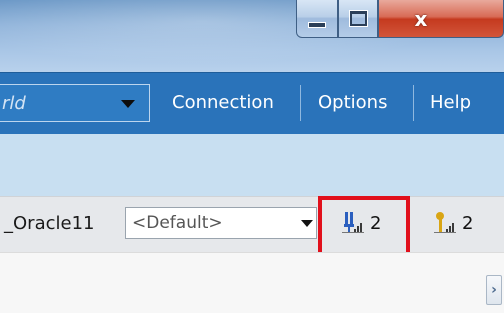  What do you see at coordinates (441, 19) in the screenshot?
I see `close-button: x` at bounding box center [441, 19].